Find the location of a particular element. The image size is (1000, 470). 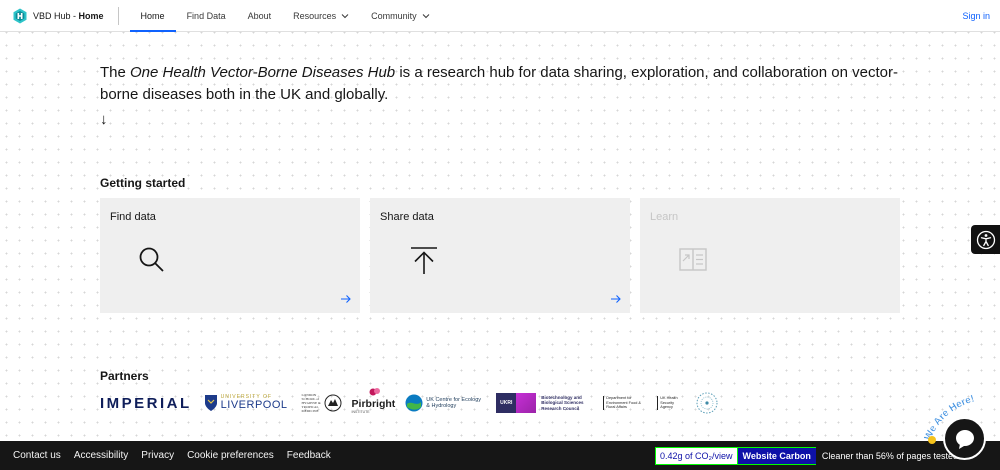

carbon-cleaner-text: Cleaner than 56% of pages tested is located at coordinates (889, 456).